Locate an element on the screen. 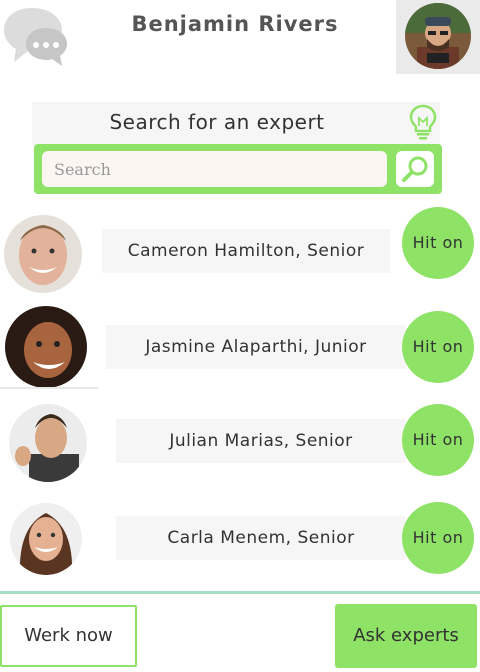 Image resolution: width=480 pixels, height=672 pixels. footer-divider is located at coordinates (240, 592).